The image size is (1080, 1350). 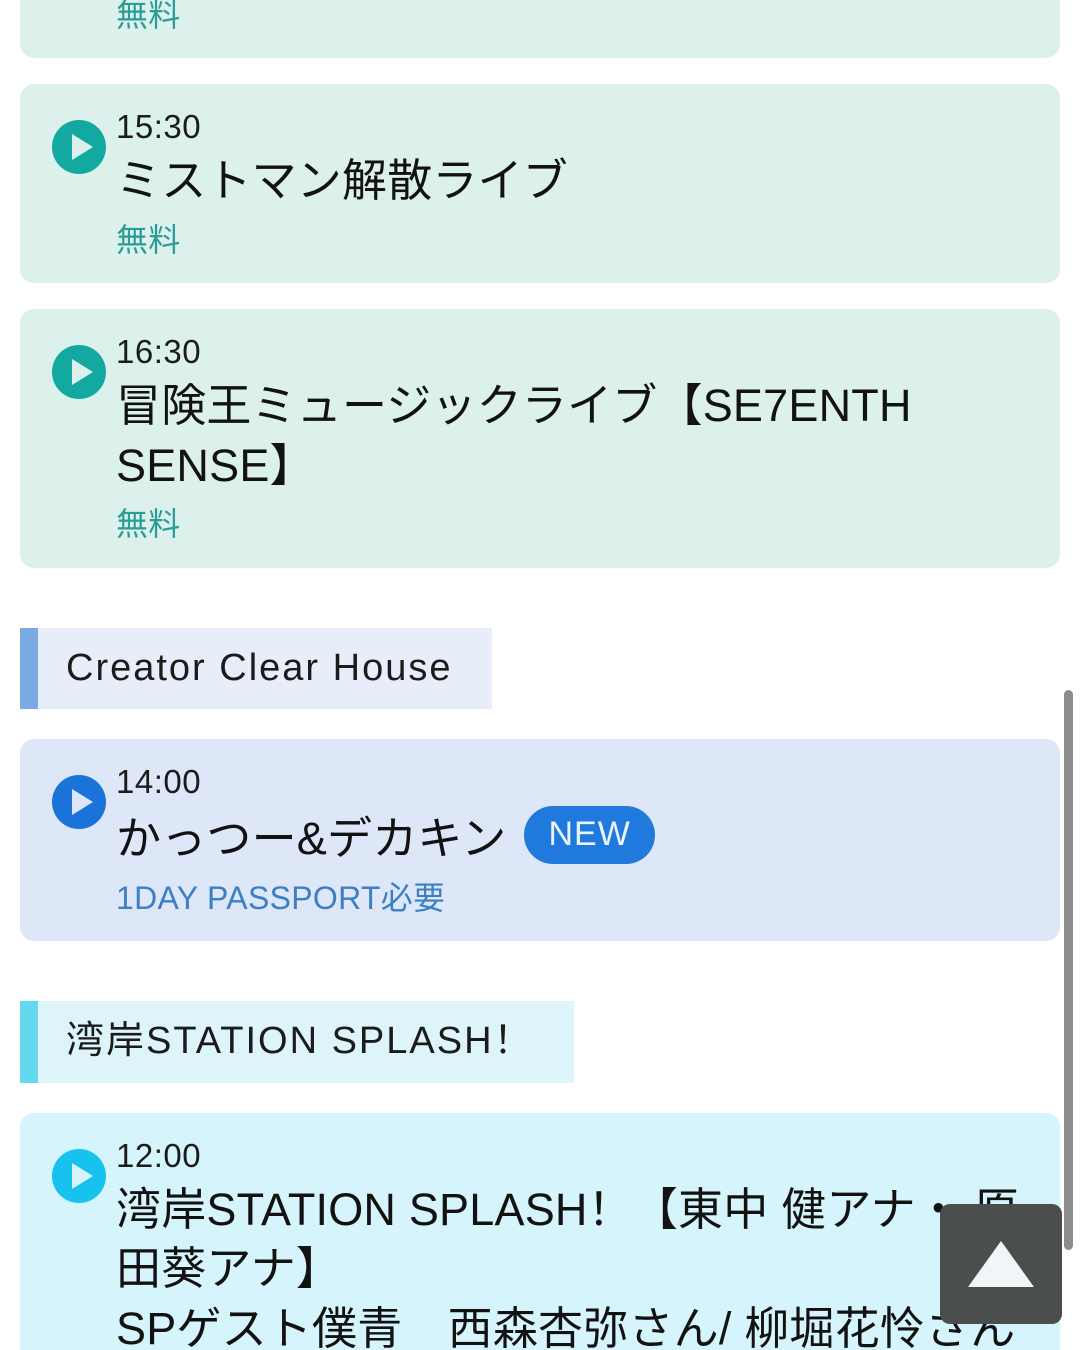 I want to click on event-title: ミストマン解散ライブ, so click(x=342, y=180).